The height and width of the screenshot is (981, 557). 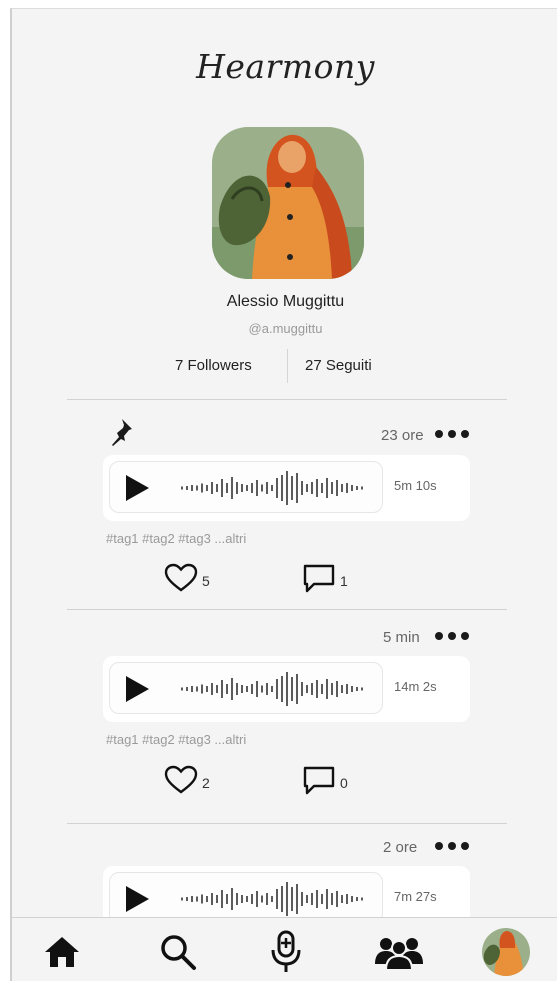 I want to click on audio-player: 14m 2s, so click(x=286, y=689).